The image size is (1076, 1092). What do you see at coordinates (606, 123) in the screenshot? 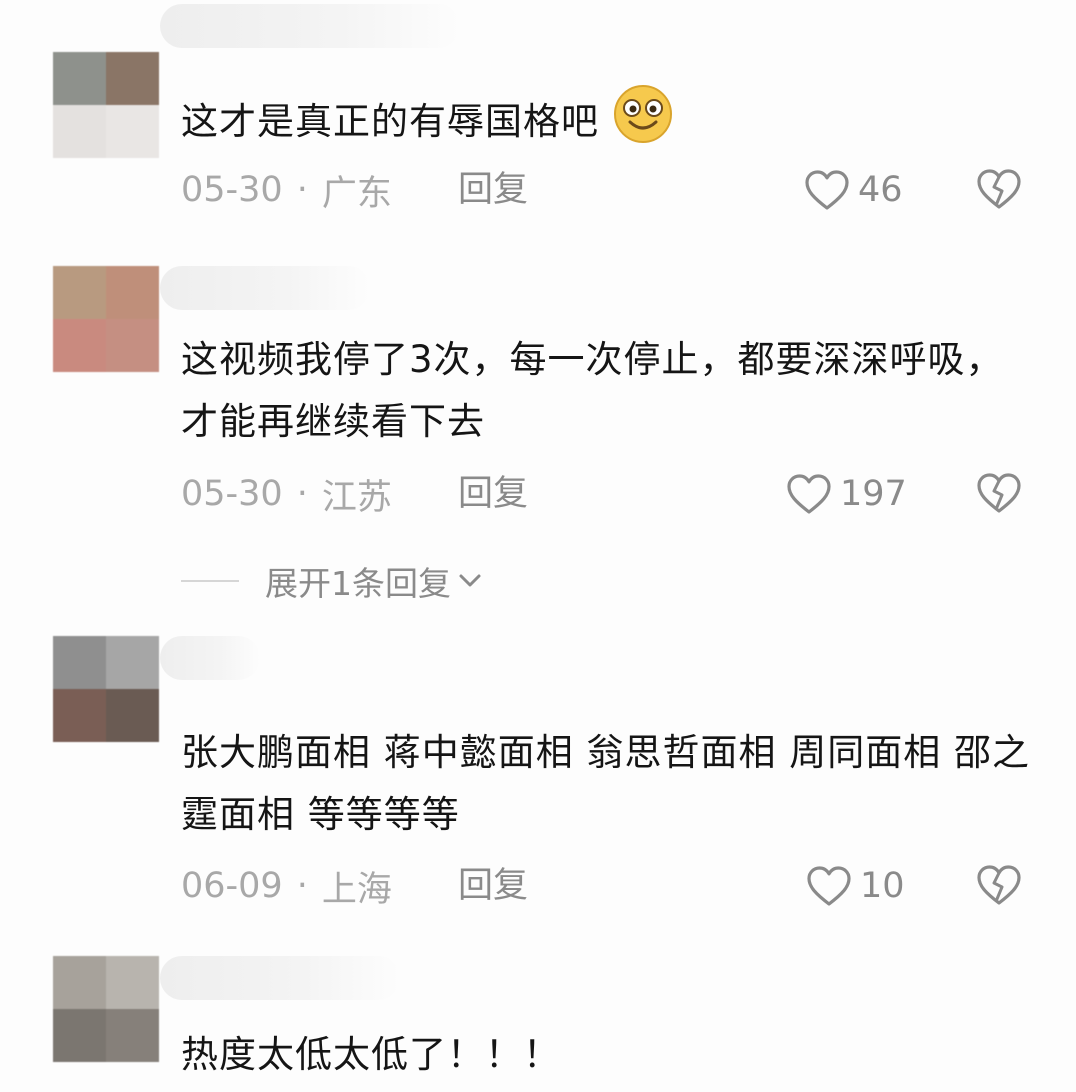
I see `comment-text: 这才是真正的有辱国格吧` at bounding box center [606, 123].